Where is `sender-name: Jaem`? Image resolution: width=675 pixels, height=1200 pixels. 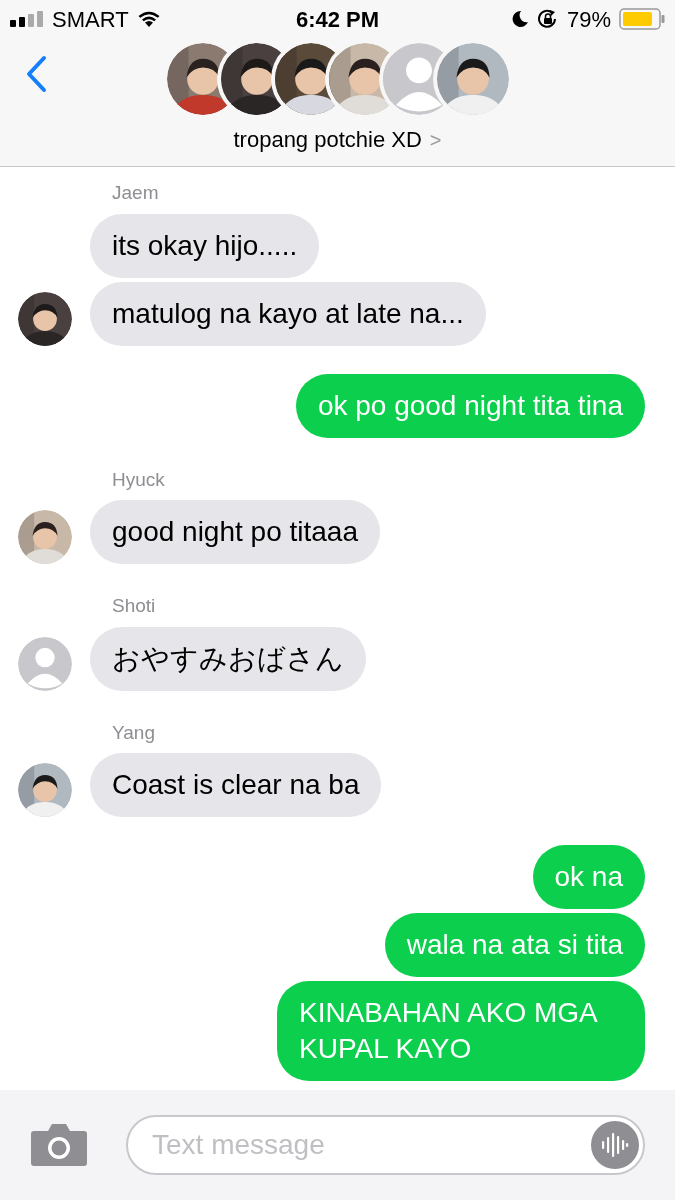 sender-name: Jaem is located at coordinates (135, 193).